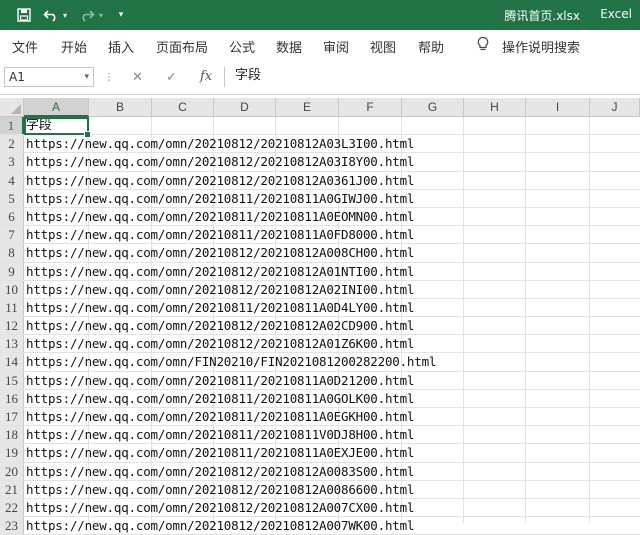 The height and width of the screenshot is (535, 640). I want to click on customize-icon: ▾, so click(121, 15).